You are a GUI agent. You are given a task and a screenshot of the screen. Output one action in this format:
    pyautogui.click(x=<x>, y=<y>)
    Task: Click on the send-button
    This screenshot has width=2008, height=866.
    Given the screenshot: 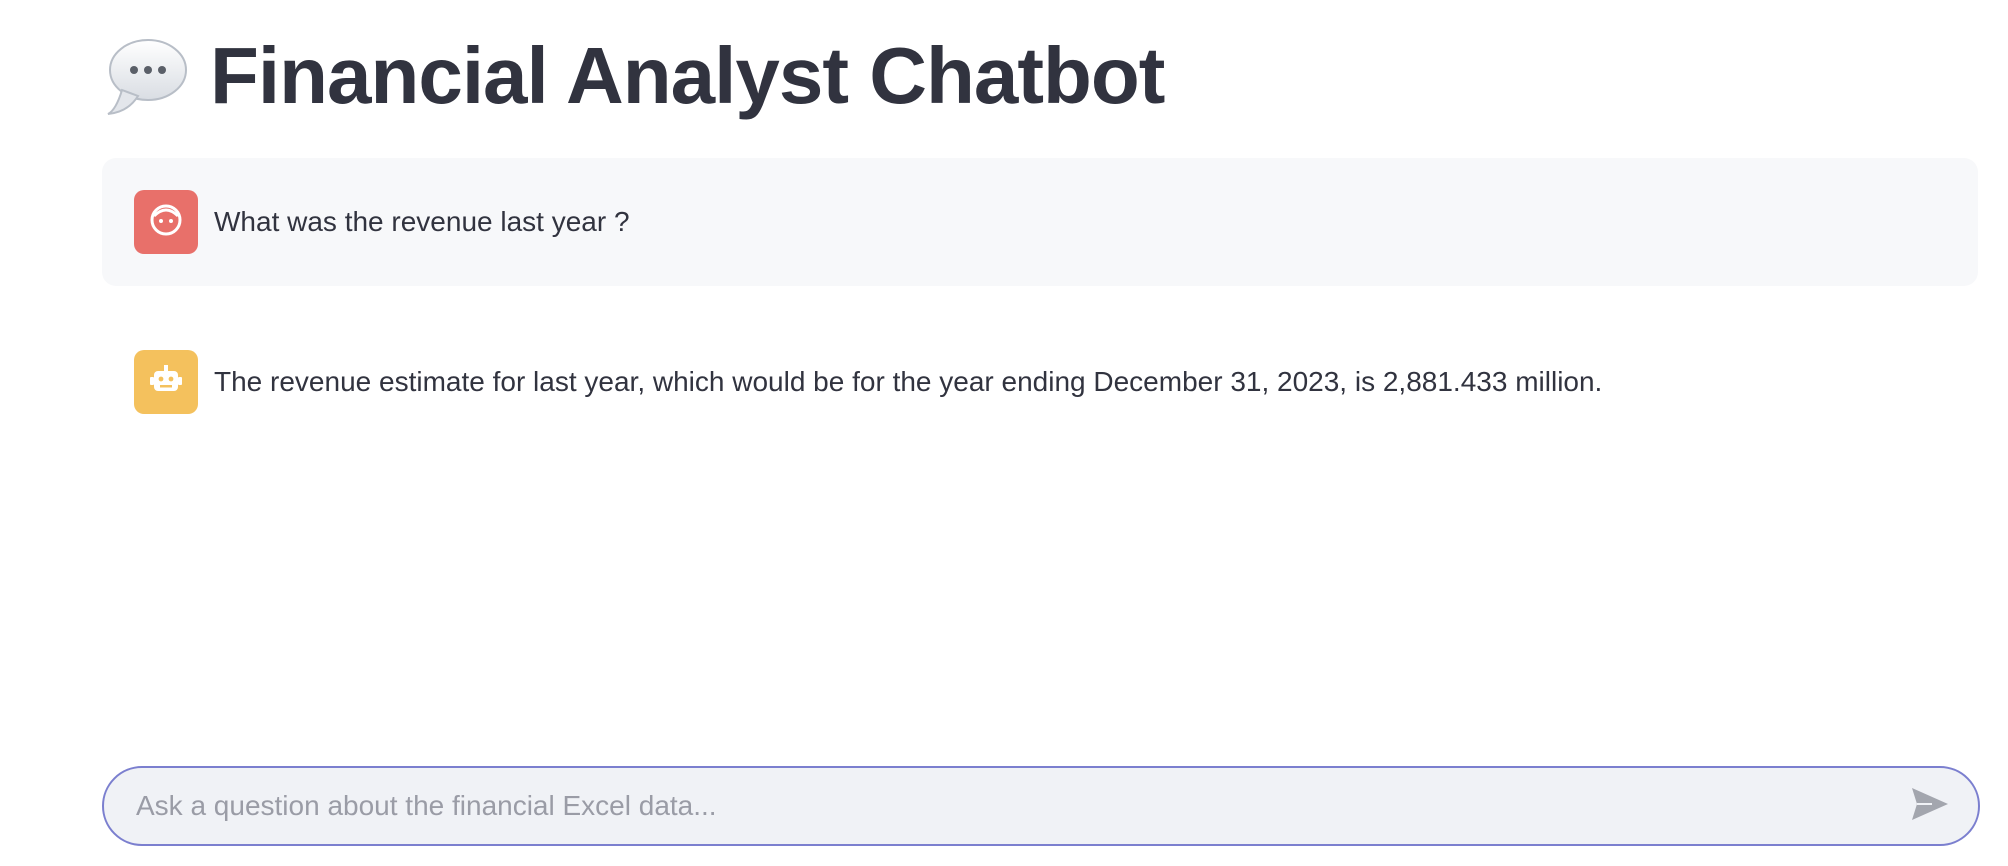 What is the action you would take?
    pyautogui.click(x=1930, y=806)
    